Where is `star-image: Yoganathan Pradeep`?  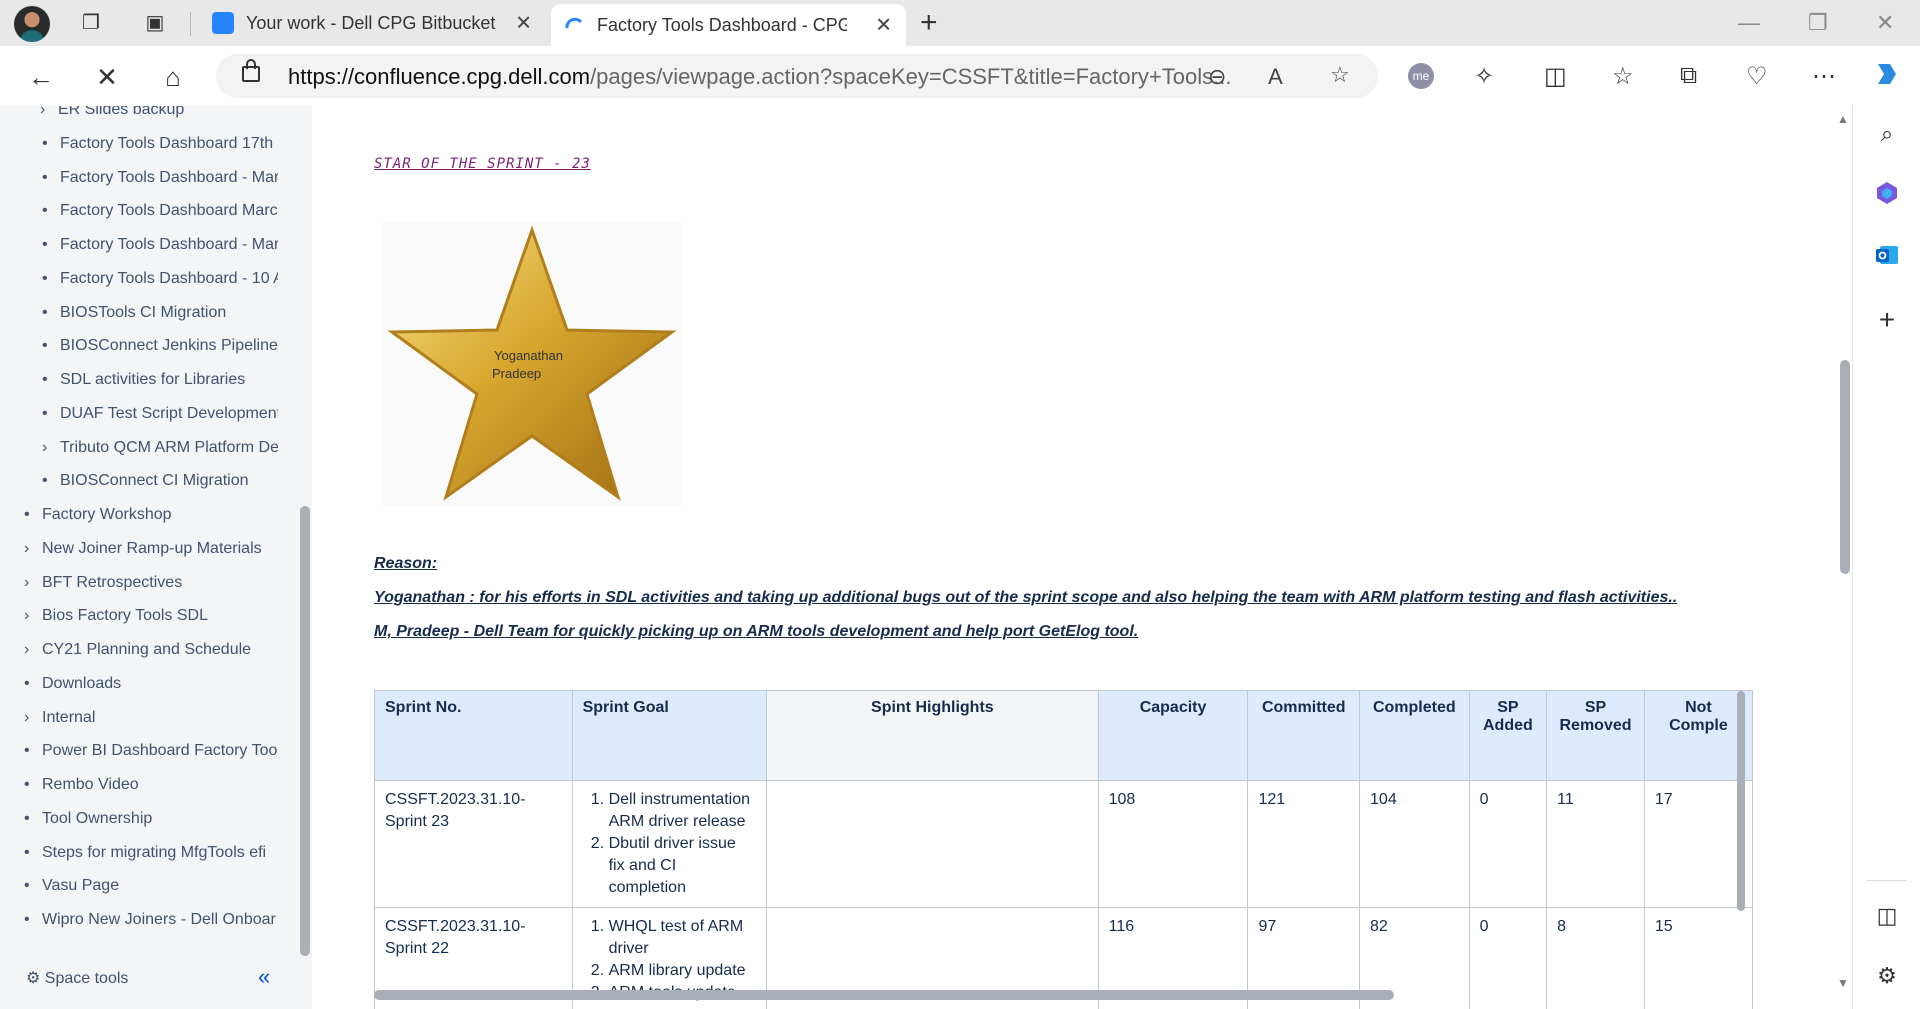 star-image: Yoganathan Pradeep is located at coordinates (532, 364).